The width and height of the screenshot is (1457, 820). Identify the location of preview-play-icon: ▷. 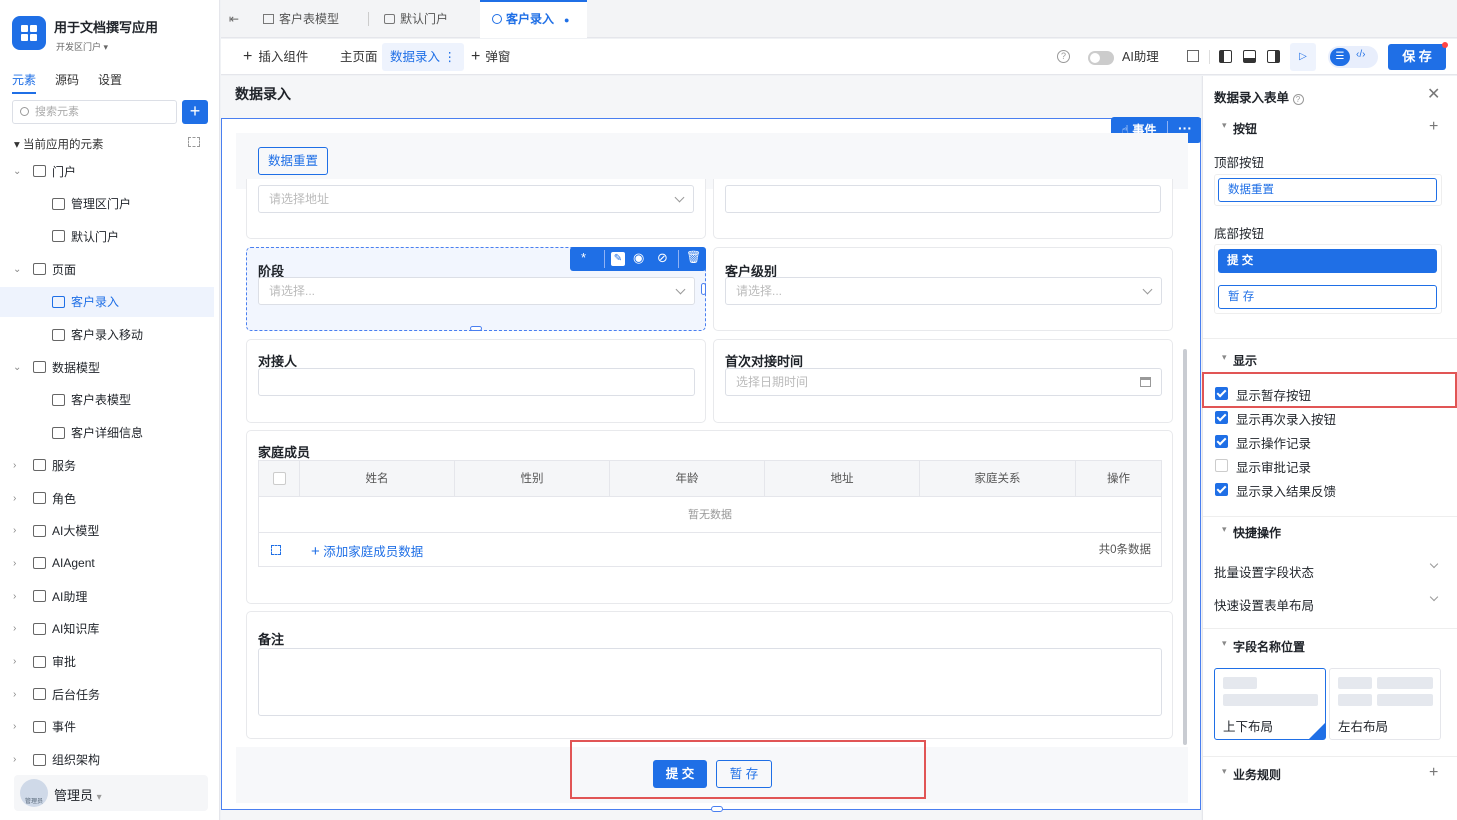
(1303, 57).